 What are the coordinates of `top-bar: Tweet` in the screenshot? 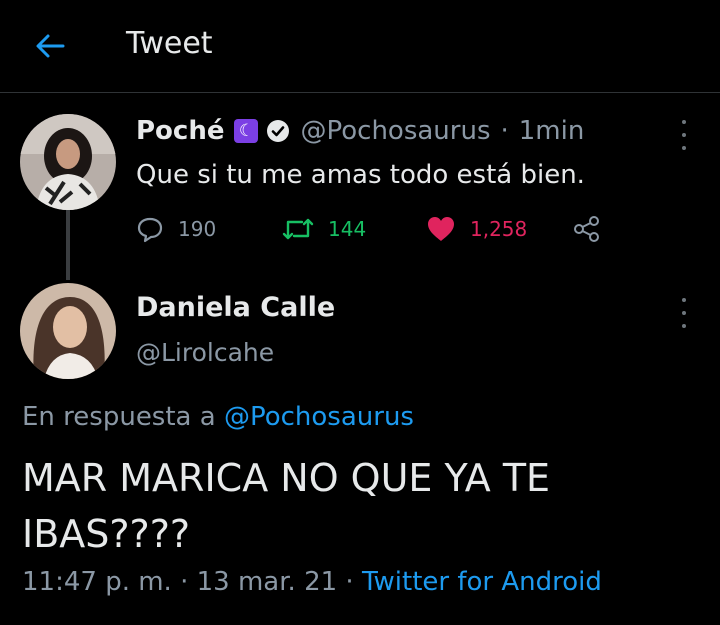 It's located at (360, 46).